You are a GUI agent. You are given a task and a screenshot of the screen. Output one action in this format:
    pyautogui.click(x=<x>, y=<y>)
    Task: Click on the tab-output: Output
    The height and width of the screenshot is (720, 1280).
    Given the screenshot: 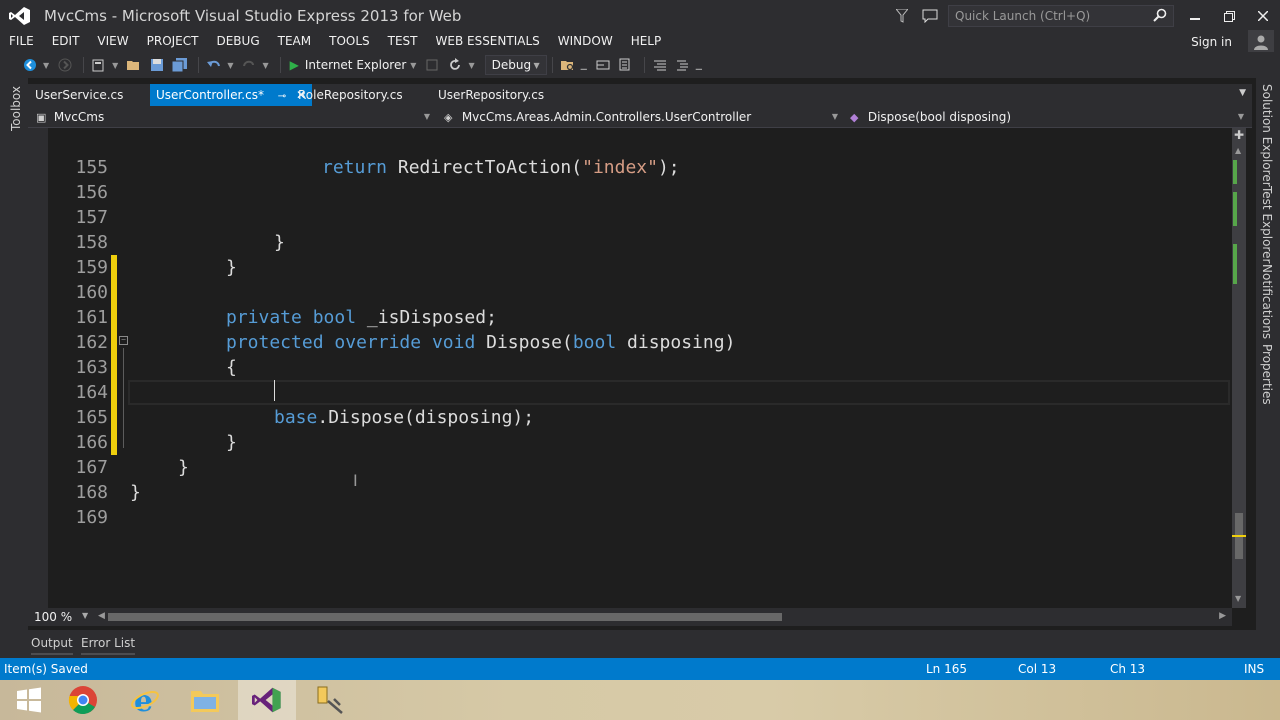 What is the action you would take?
    pyautogui.click(x=52, y=644)
    